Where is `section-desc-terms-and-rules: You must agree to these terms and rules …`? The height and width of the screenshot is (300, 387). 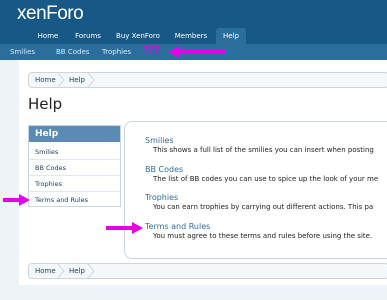 section-desc-terms-and-rules: You must agree to these terms and rules … is located at coordinates (263, 236).